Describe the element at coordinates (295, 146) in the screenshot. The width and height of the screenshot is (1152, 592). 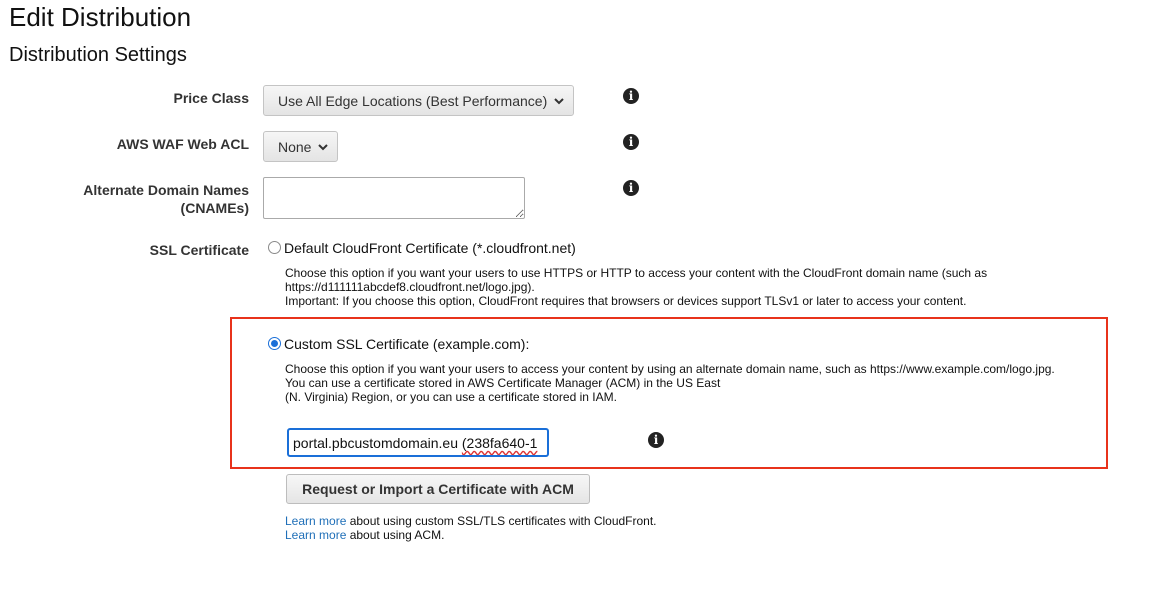
I see `waf-value: None` at that location.